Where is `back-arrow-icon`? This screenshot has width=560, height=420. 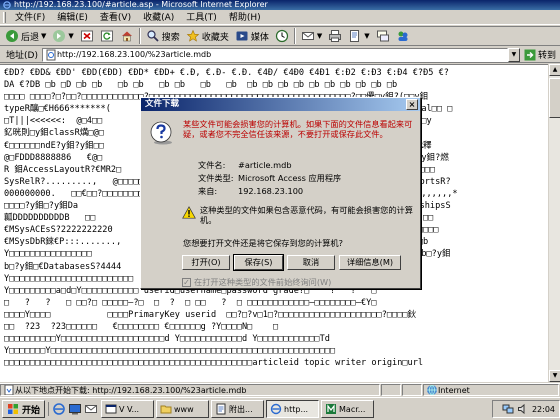
back-arrow-icon is located at coordinates (12, 36).